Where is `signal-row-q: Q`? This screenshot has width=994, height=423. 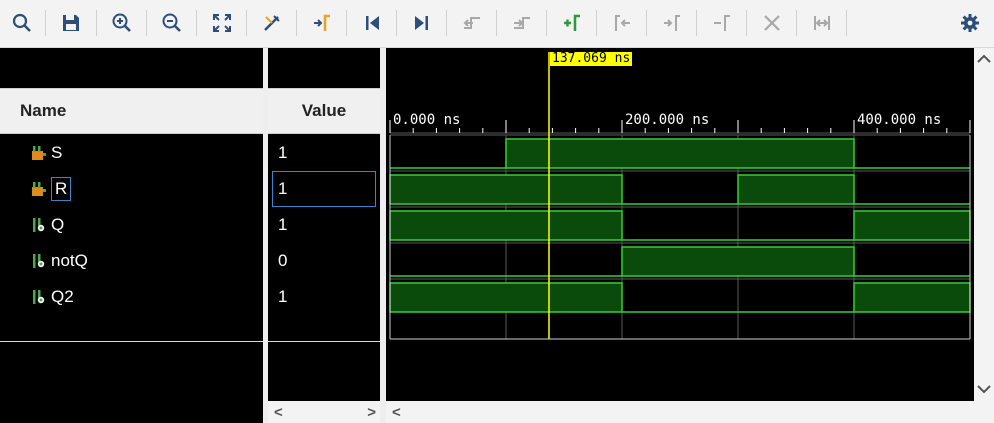 signal-row-q: Q is located at coordinates (131, 225).